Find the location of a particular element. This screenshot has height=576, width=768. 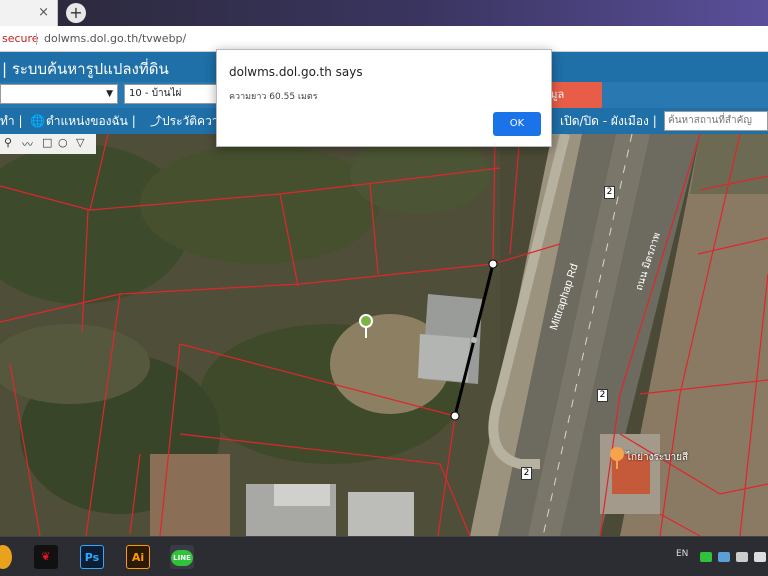

new-tab-button: + is located at coordinates (76, 13).